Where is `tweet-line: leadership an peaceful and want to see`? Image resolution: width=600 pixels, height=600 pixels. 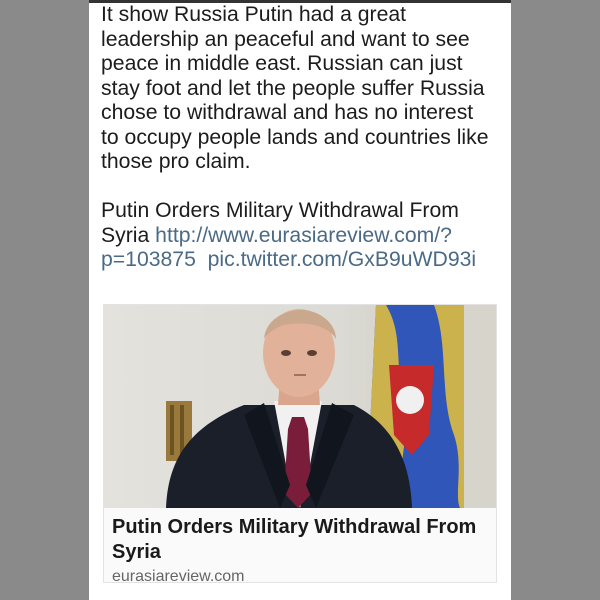 tweet-line: leadership an peaceful and want to see is located at coordinates (285, 39).